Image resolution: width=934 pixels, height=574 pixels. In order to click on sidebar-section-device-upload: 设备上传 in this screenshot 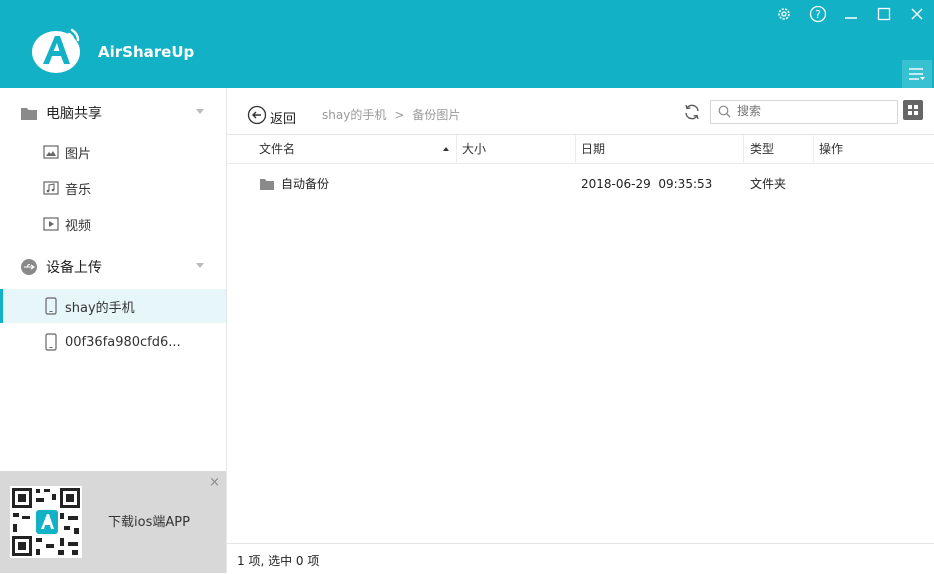, I will do `click(113, 267)`.